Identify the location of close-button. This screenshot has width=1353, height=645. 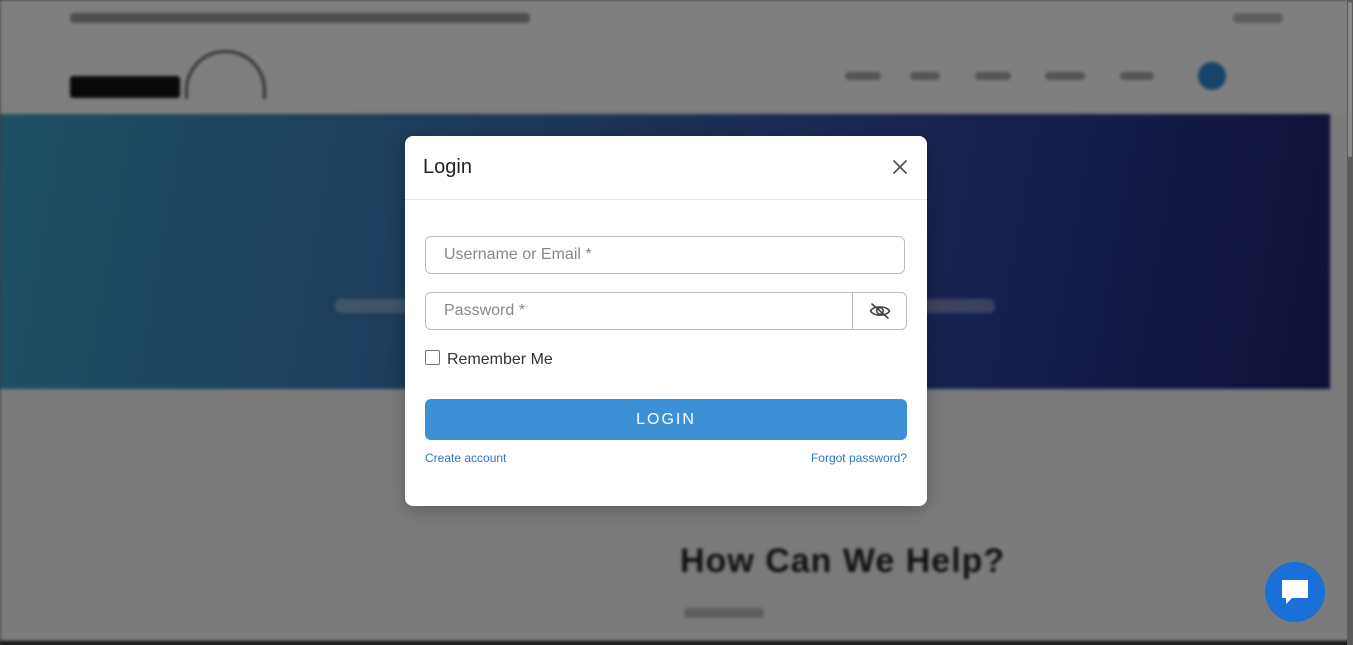
(900, 167).